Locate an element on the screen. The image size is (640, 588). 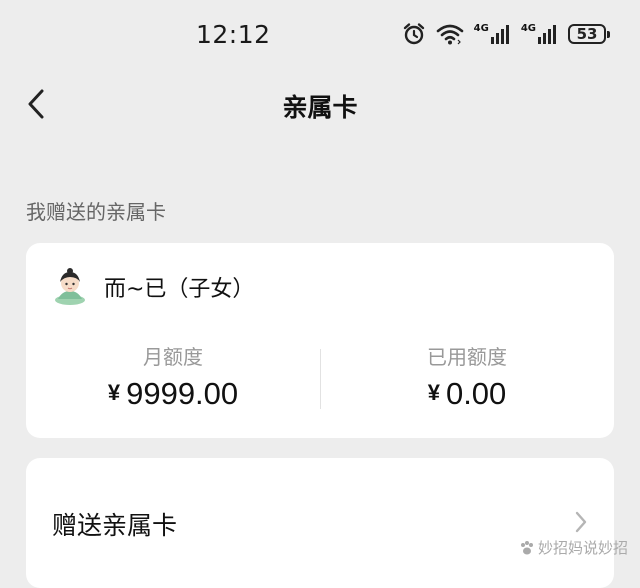
wifi-icon is located at coordinates (450, 34).